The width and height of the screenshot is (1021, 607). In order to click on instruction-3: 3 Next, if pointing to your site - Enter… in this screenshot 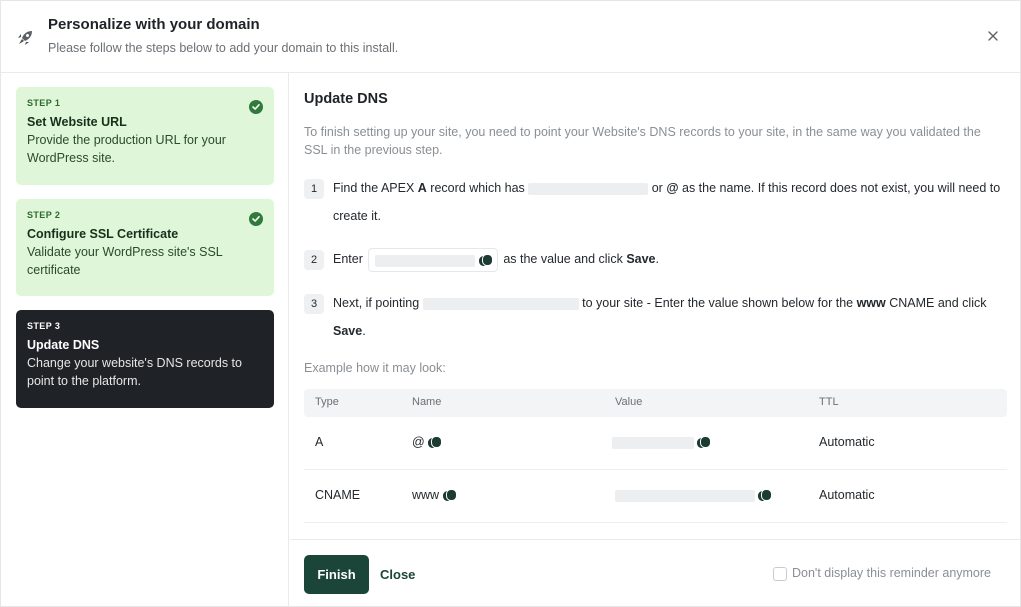, I will do `click(654, 317)`.